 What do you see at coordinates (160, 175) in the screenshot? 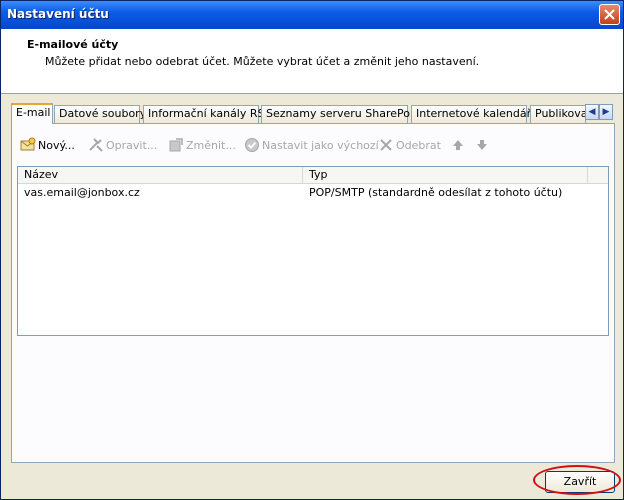
I see `column-header-name: Název` at bounding box center [160, 175].